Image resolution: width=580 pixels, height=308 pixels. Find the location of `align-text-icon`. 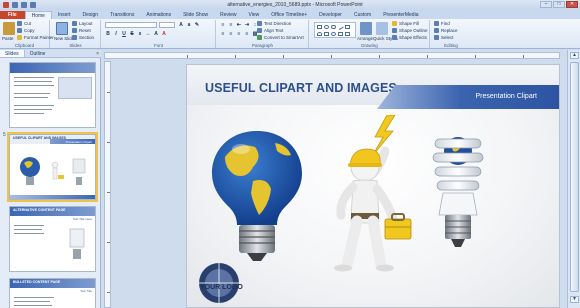

align-text-icon is located at coordinates (259, 30).